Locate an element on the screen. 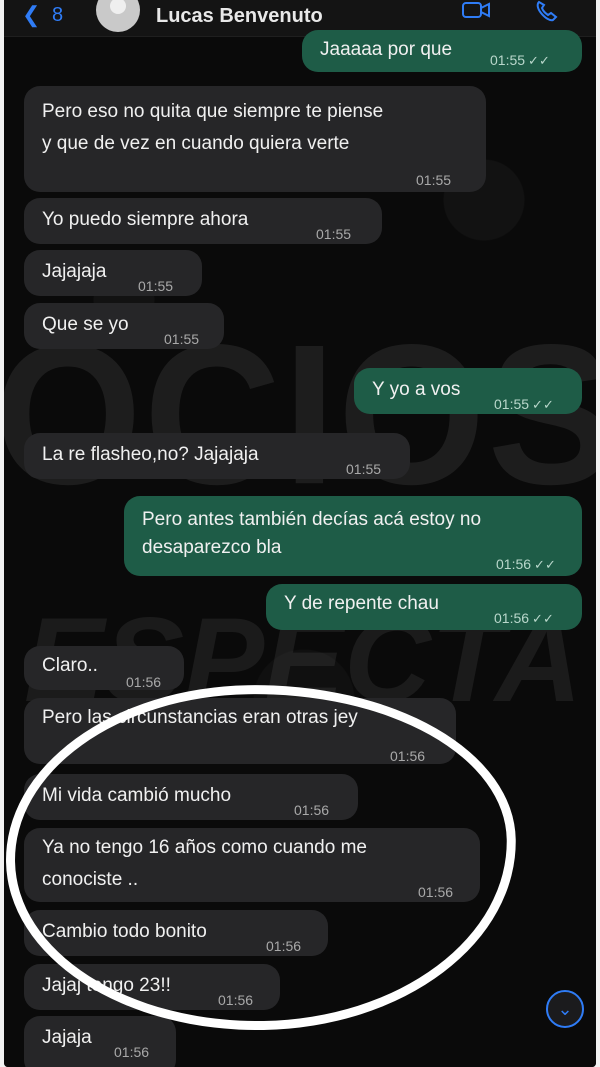 The image size is (600, 1067). scroll-to-bottom-button: ⌄ is located at coordinates (565, 1009).